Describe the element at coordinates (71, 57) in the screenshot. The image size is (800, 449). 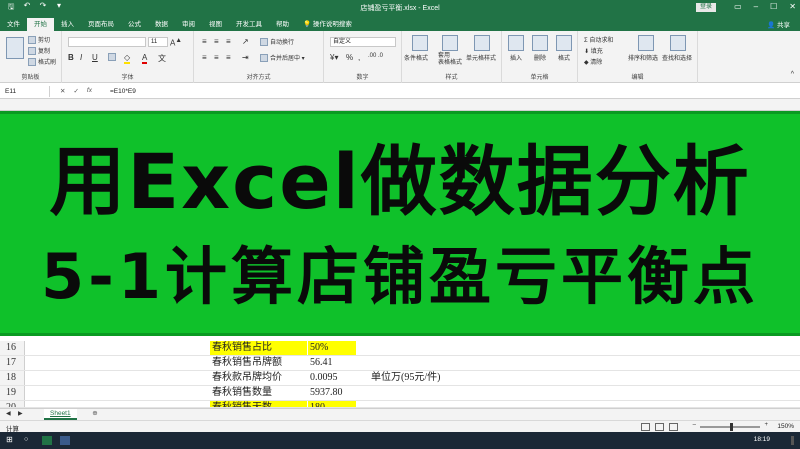
I see `bold-icon: B` at that location.